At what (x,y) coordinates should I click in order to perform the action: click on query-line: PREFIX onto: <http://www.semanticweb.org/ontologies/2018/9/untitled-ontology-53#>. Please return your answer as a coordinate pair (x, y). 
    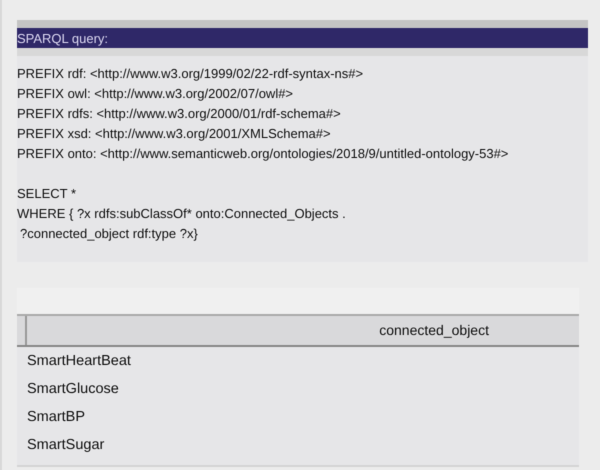
    Looking at the image, I should click on (263, 154).